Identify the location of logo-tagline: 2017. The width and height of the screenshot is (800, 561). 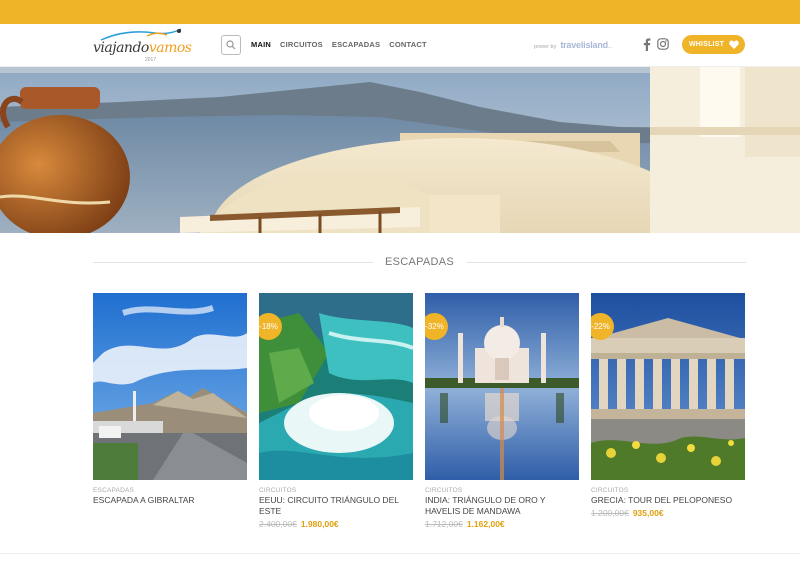
(151, 60).